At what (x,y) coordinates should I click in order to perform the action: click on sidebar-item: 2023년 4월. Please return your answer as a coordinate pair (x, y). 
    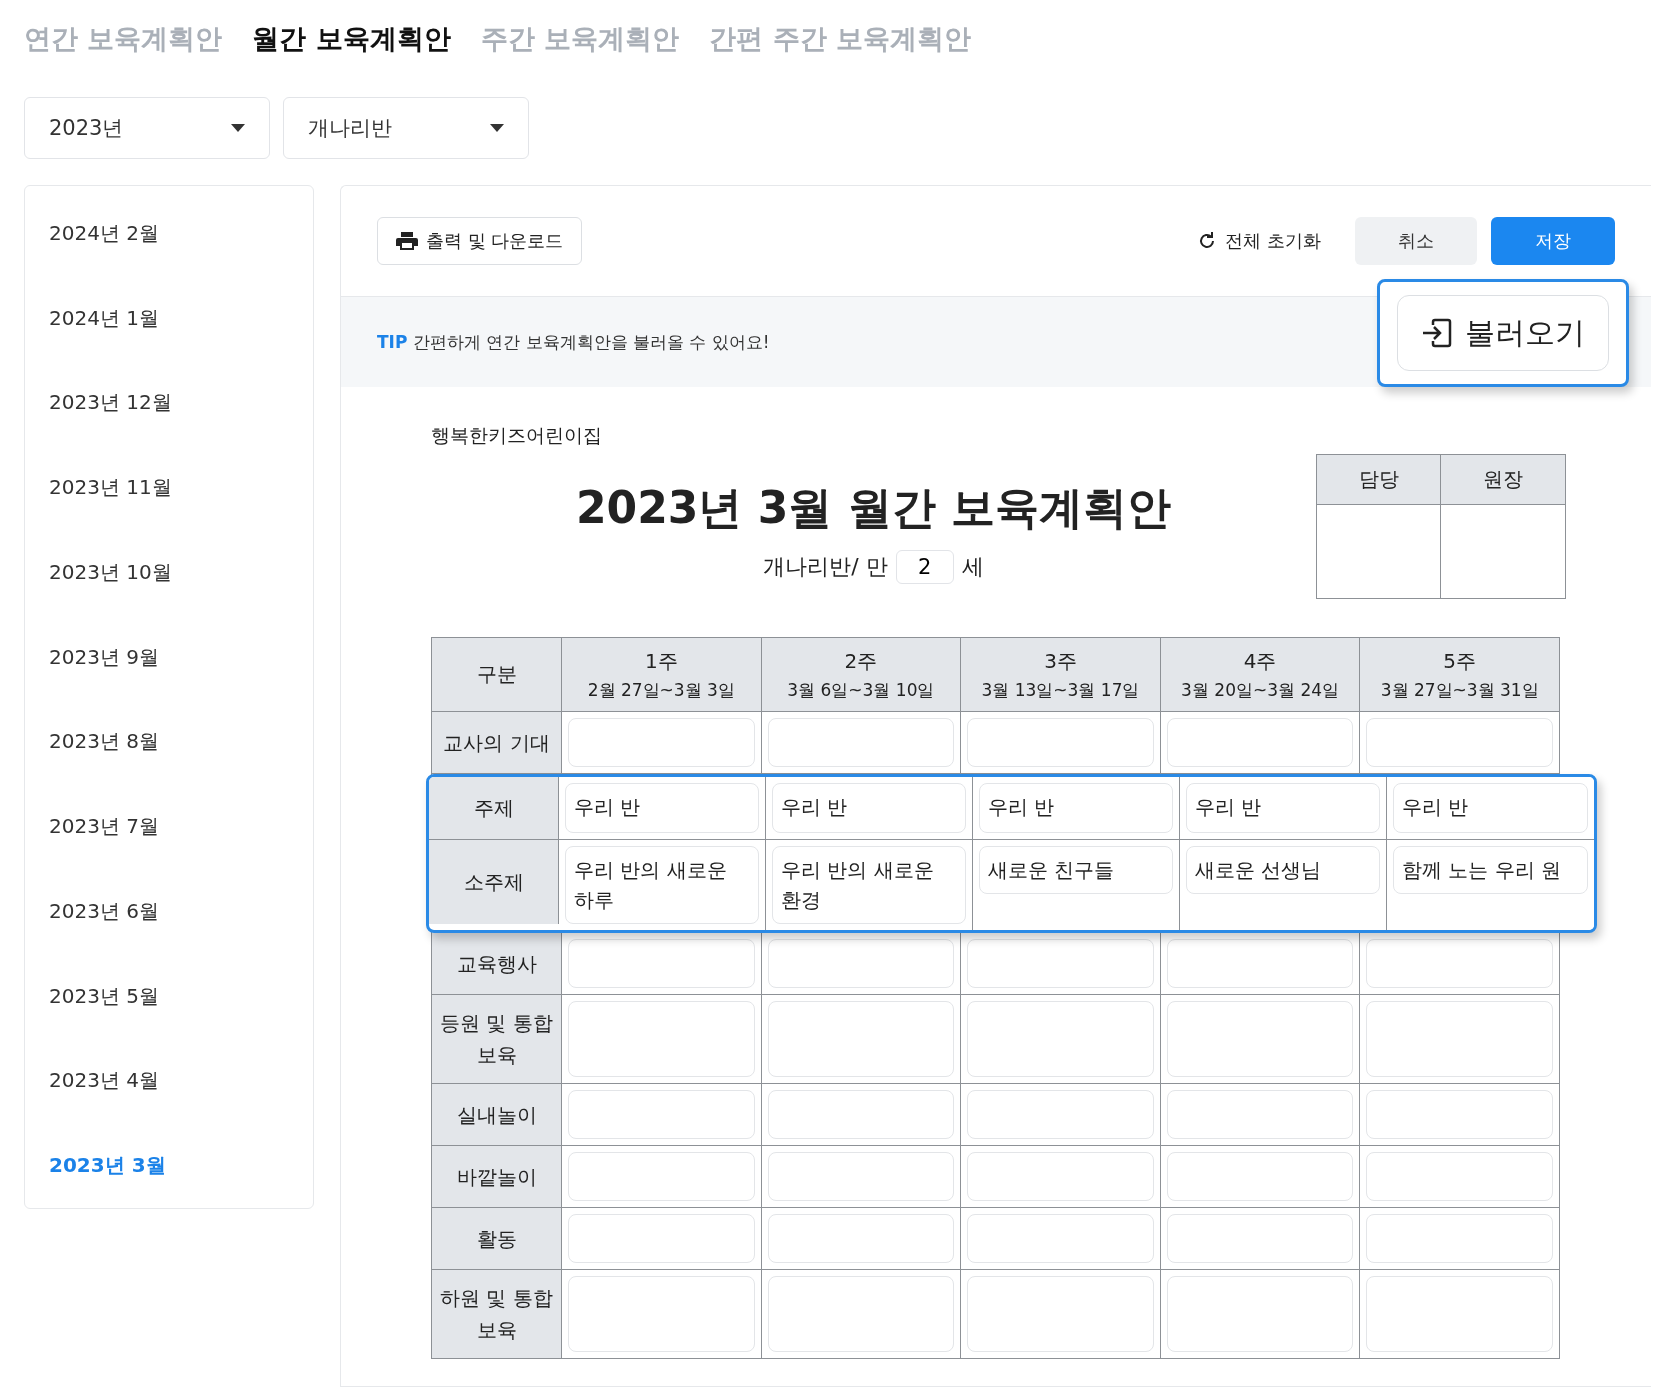
    Looking at the image, I should click on (181, 1081).